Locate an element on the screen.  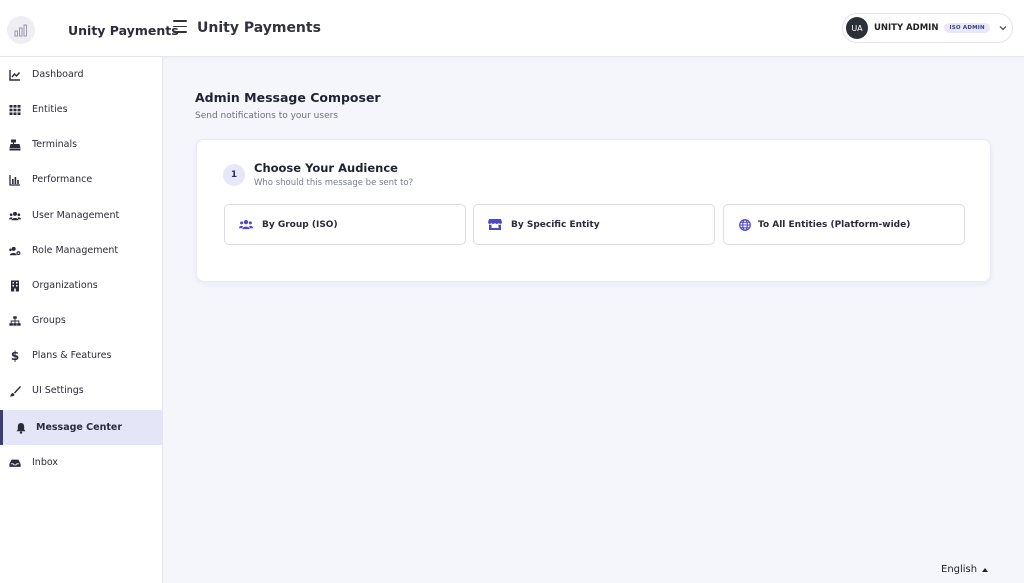
sidebar-item-ui-settings: UI Settings is located at coordinates (81, 390).